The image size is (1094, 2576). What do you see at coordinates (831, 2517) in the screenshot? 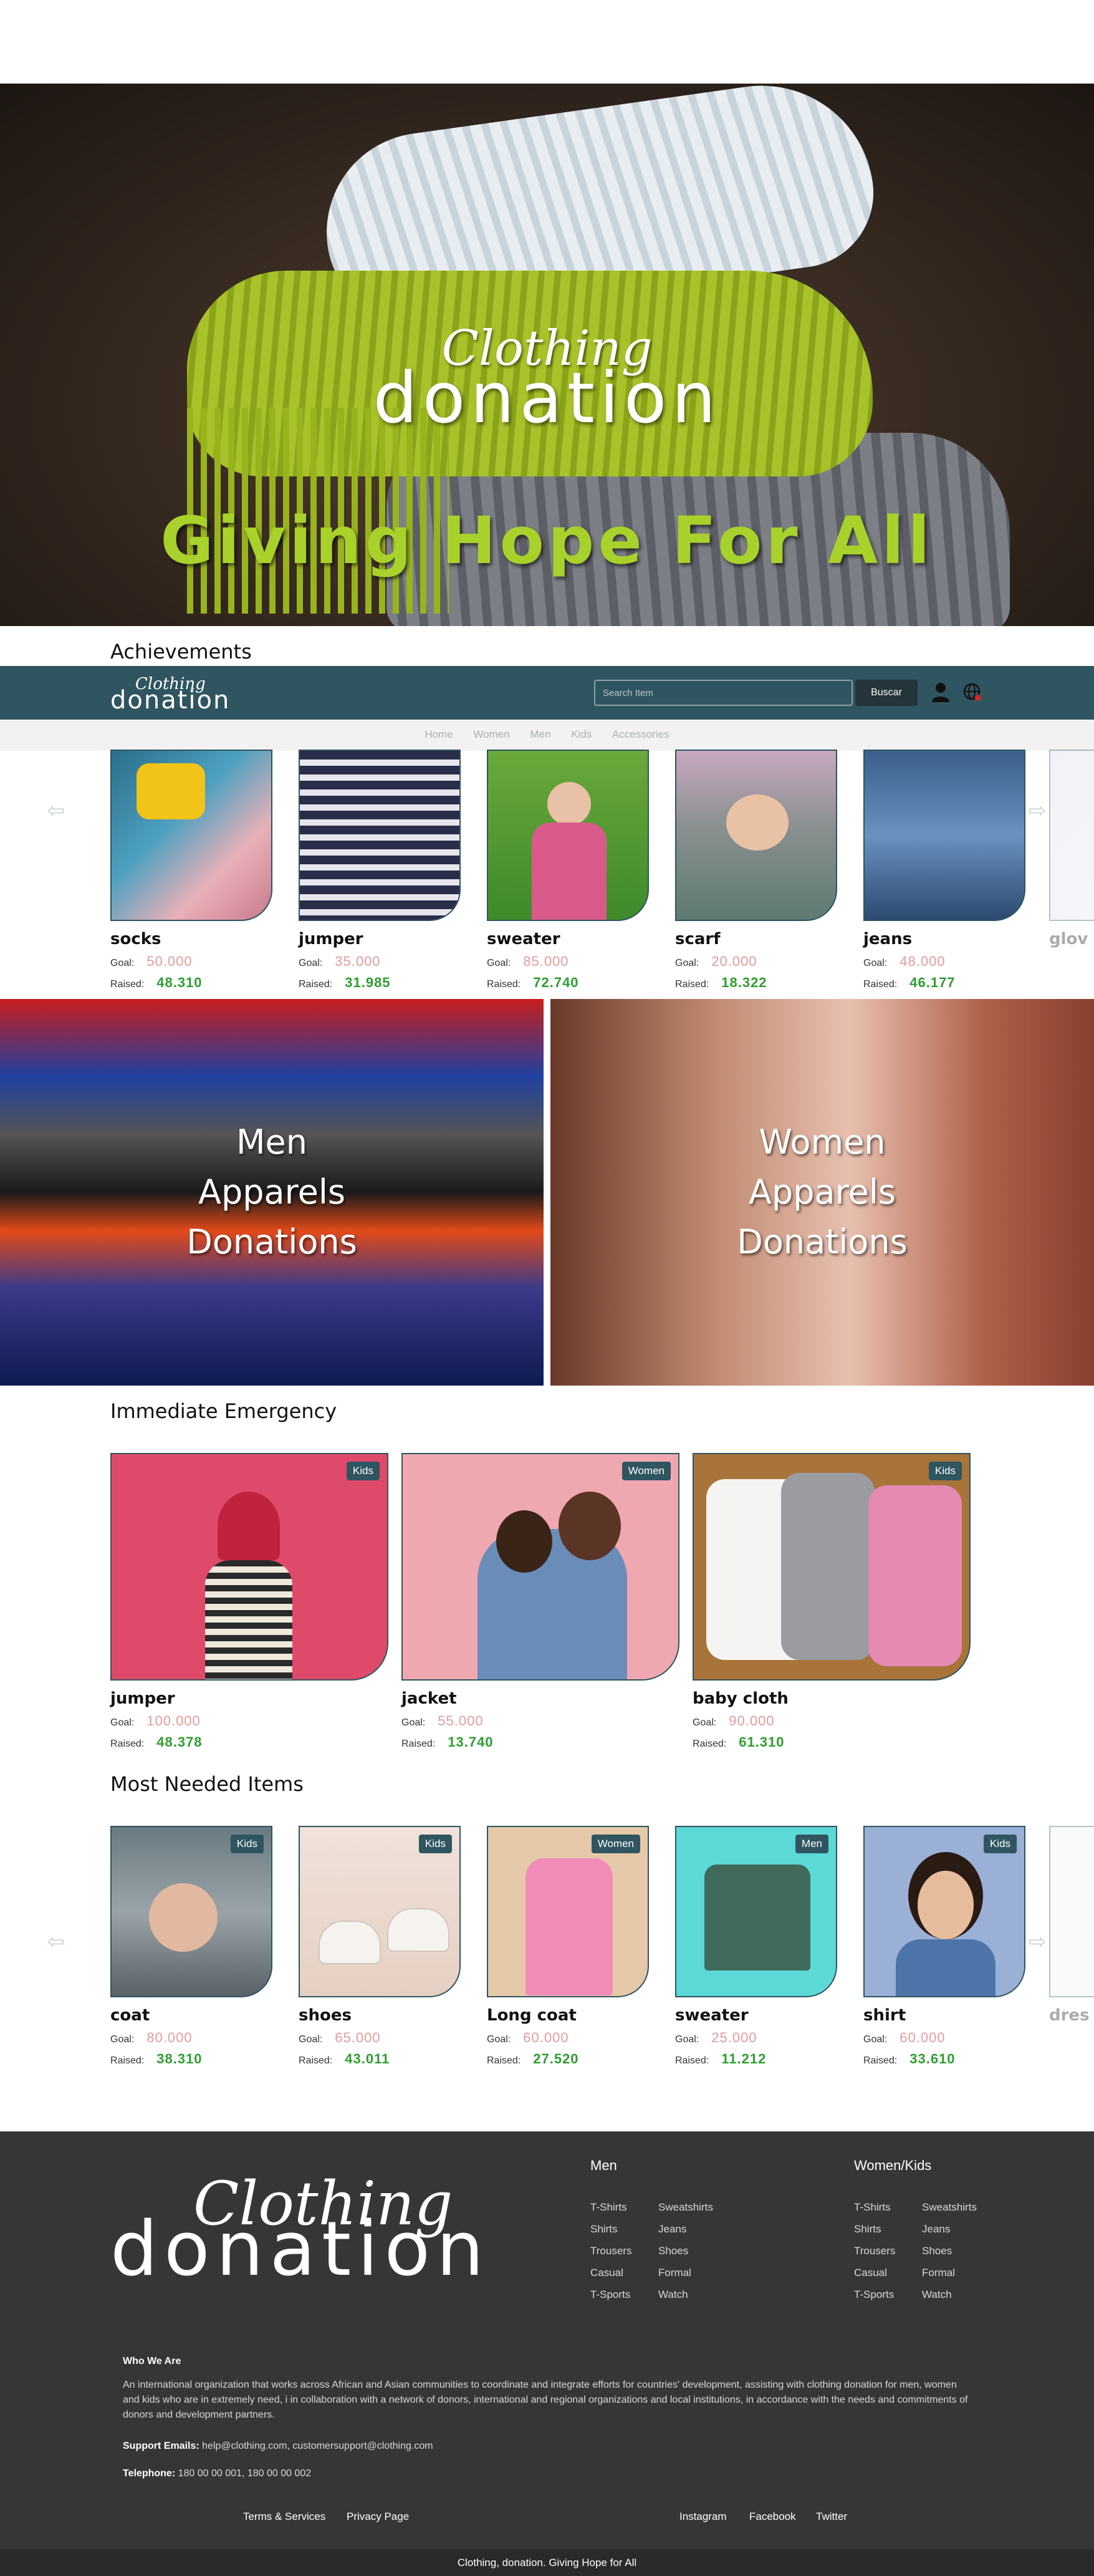
I see `twitter-link: Twitter` at bounding box center [831, 2517].